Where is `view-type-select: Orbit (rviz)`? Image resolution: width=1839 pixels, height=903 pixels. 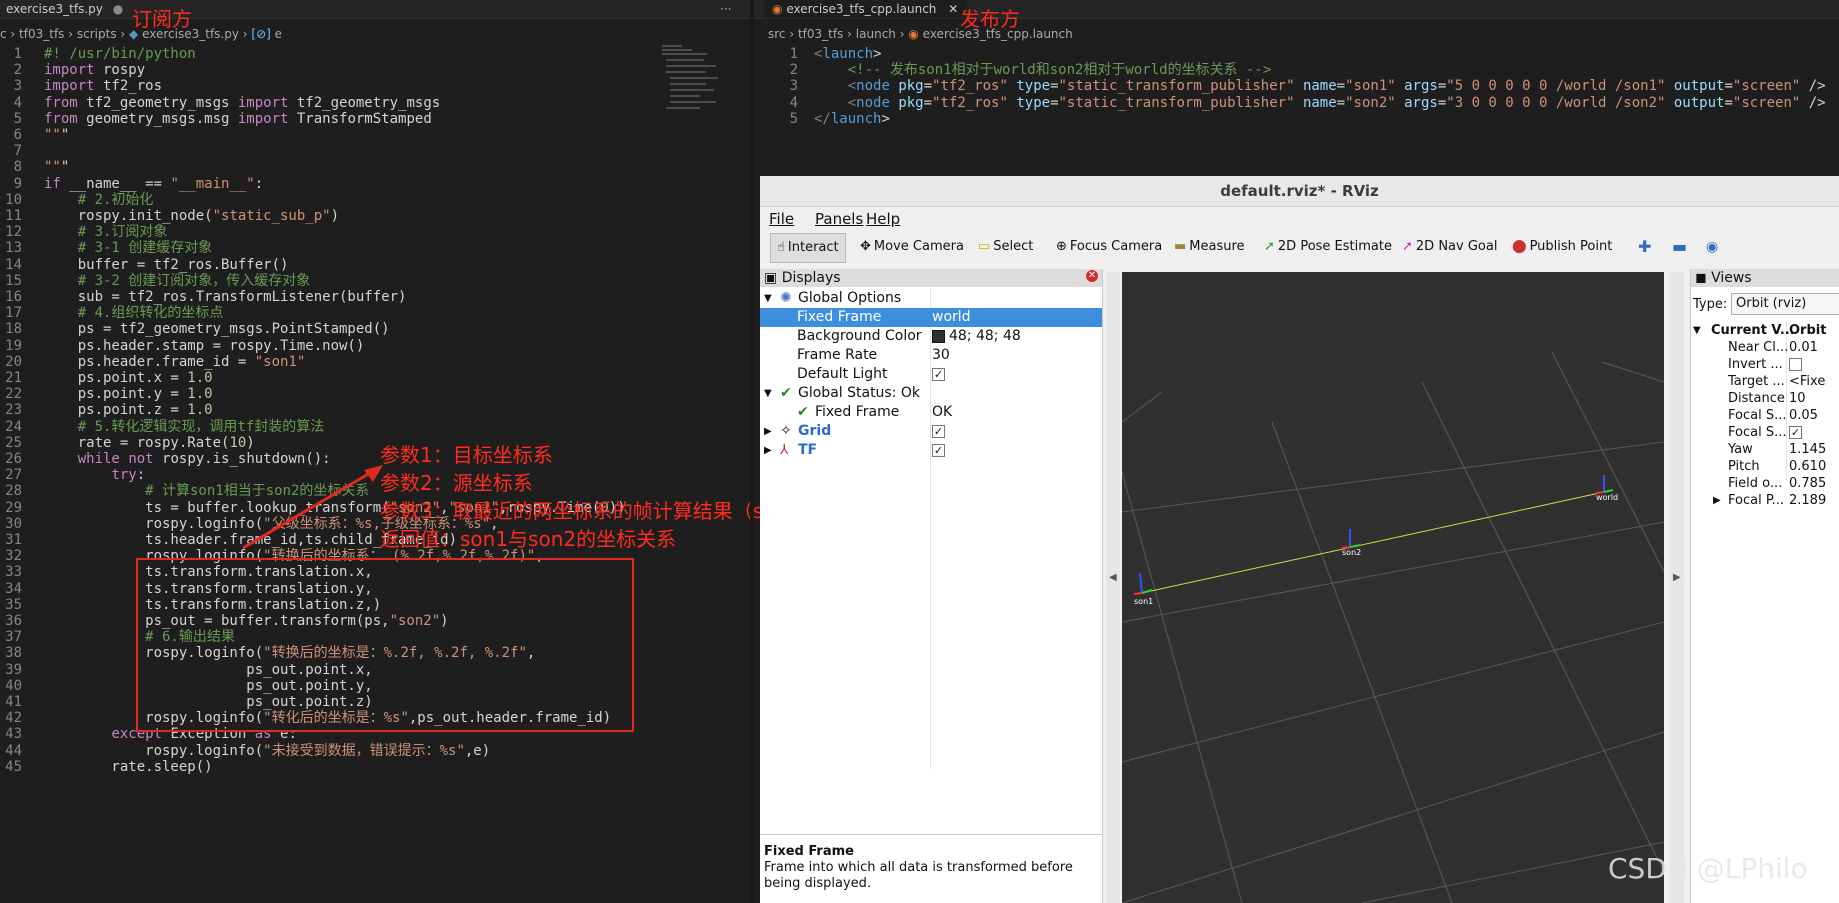
view-type-select: Orbit (rviz) is located at coordinates (1785, 304).